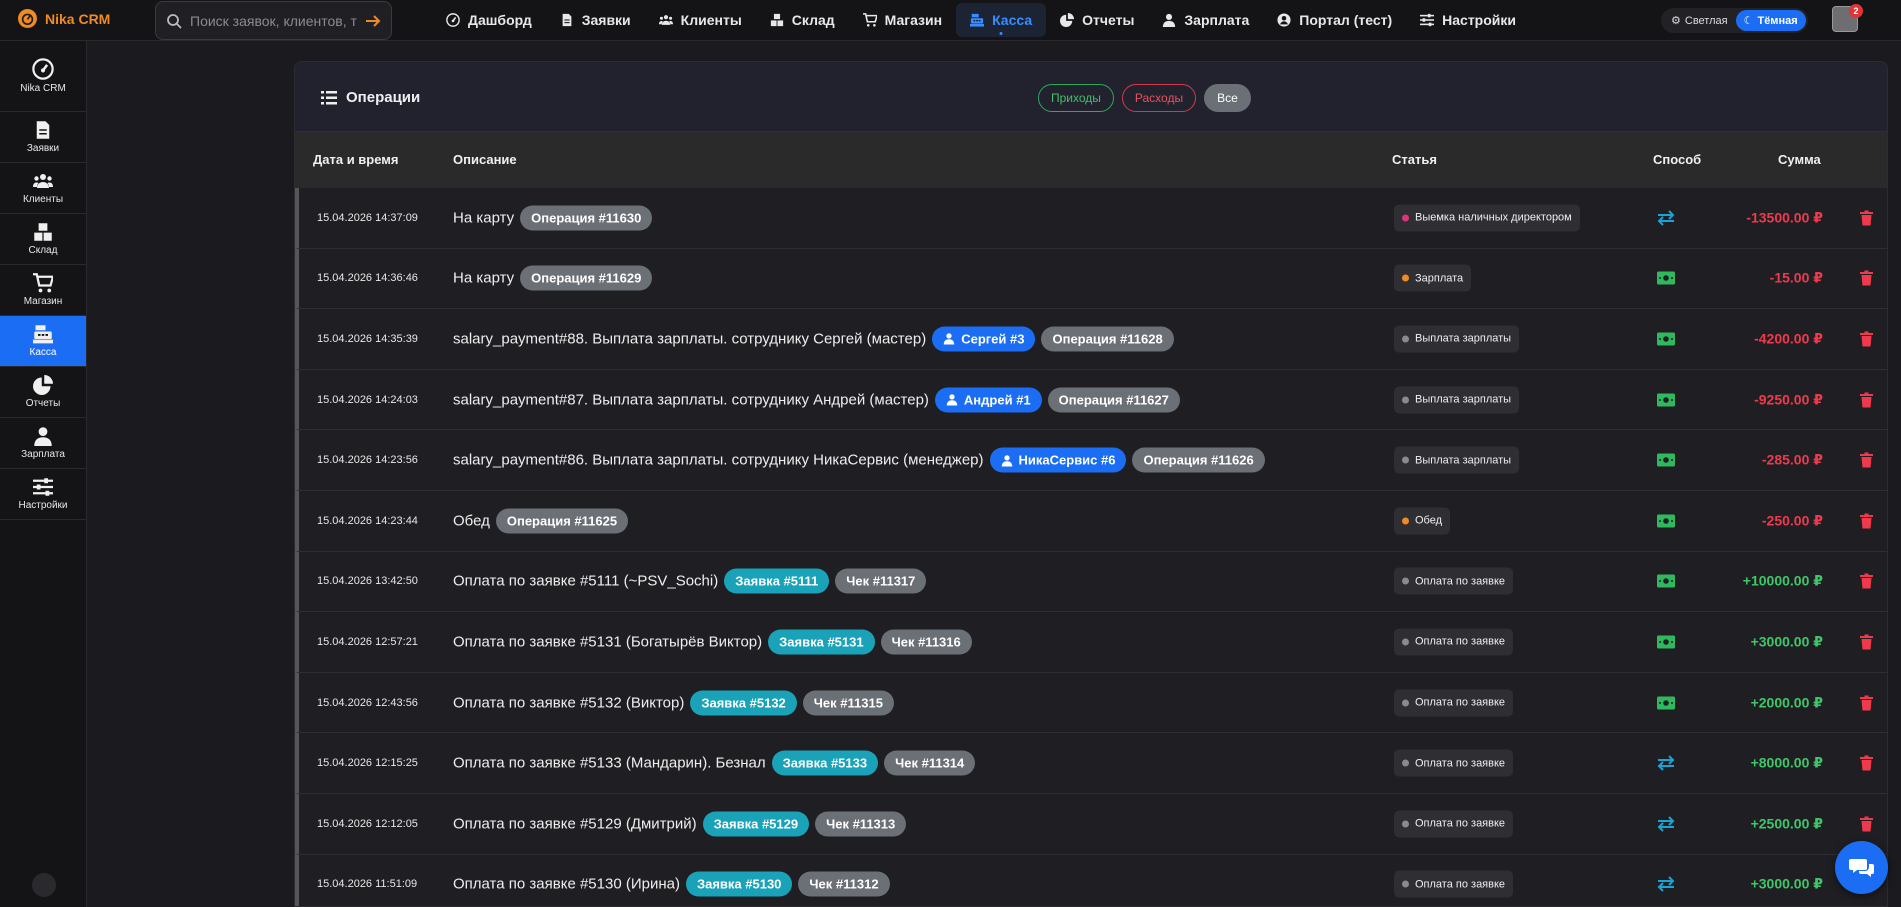 This screenshot has height=907, width=1901. Describe the element at coordinates (1001, 20) in the screenshot. I see `nav-item-5: Касса` at that location.